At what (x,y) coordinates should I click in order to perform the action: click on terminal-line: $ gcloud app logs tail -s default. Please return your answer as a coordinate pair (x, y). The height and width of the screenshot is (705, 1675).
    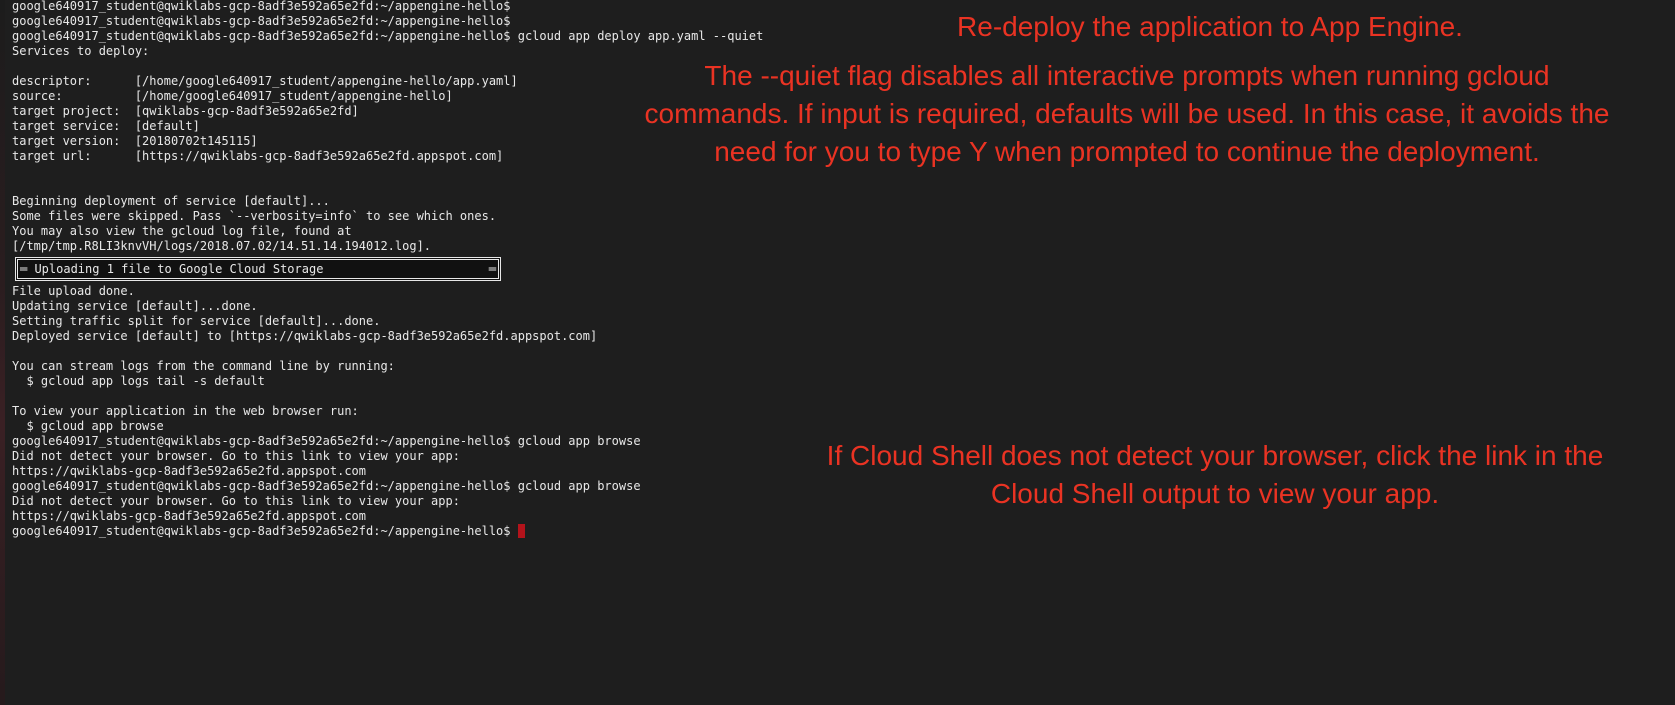
    Looking at the image, I should click on (138, 381).